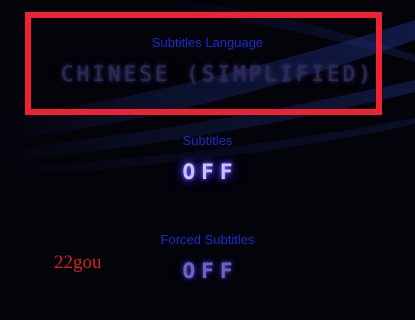 The width and height of the screenshot is (415, 320). Describe the element at coordinates (78, 262) in the screenshot. I see `watermark-text: 22gou` at that location.